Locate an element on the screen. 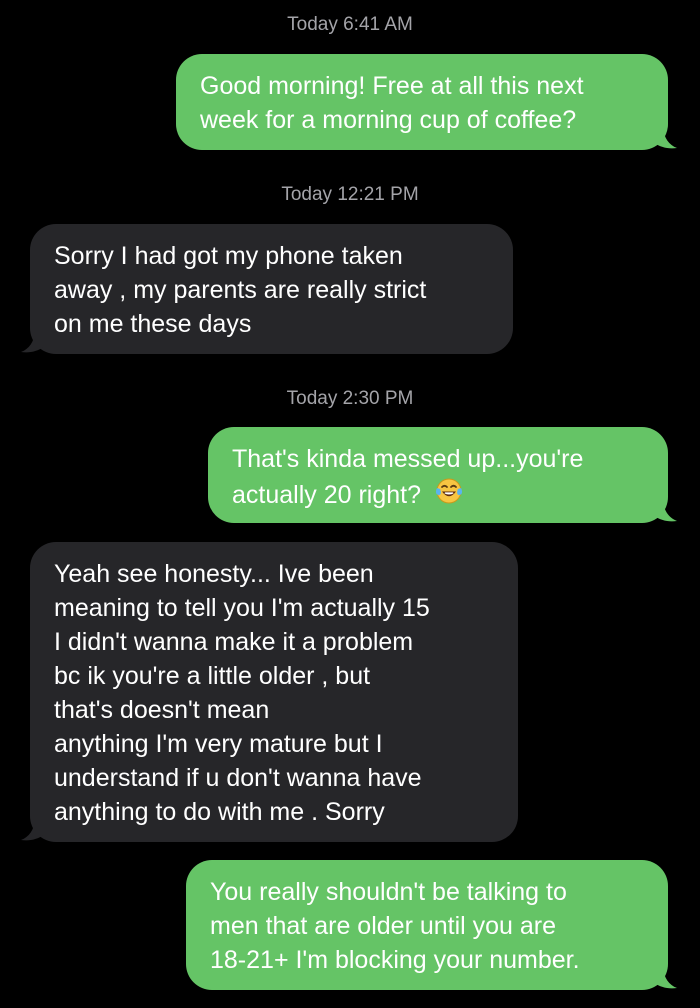 The width and height of the screenshot is (700, 1008). message-line: You really shouldn't be talking to is located at coordinates (388, 892).